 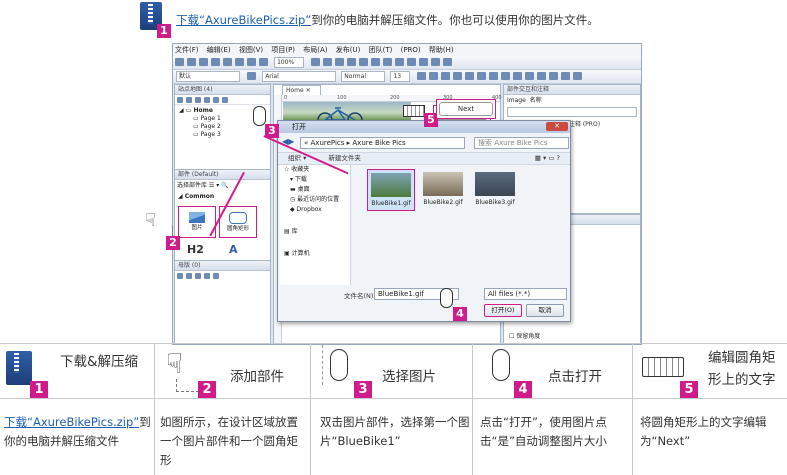 I want to click on widget-group-common: ◢ Common, so click(x=224, y=197).